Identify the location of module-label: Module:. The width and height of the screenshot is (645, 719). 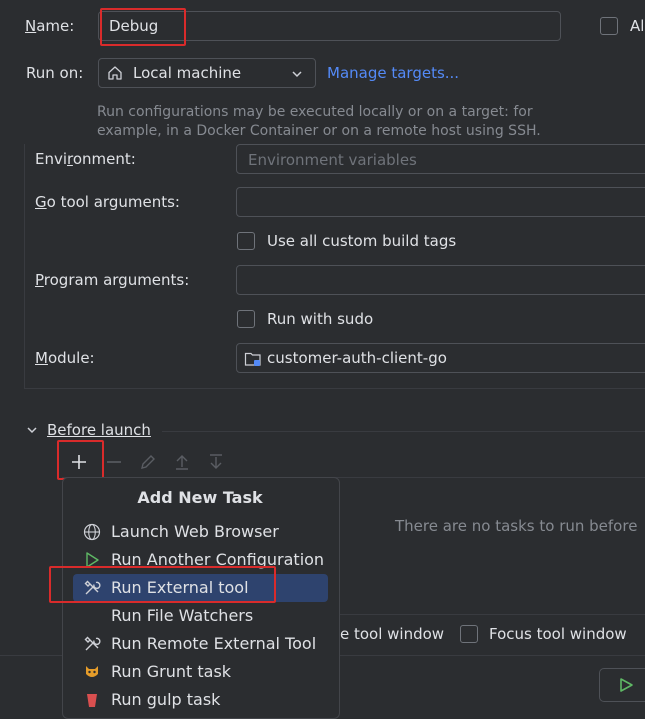
(65, 358).